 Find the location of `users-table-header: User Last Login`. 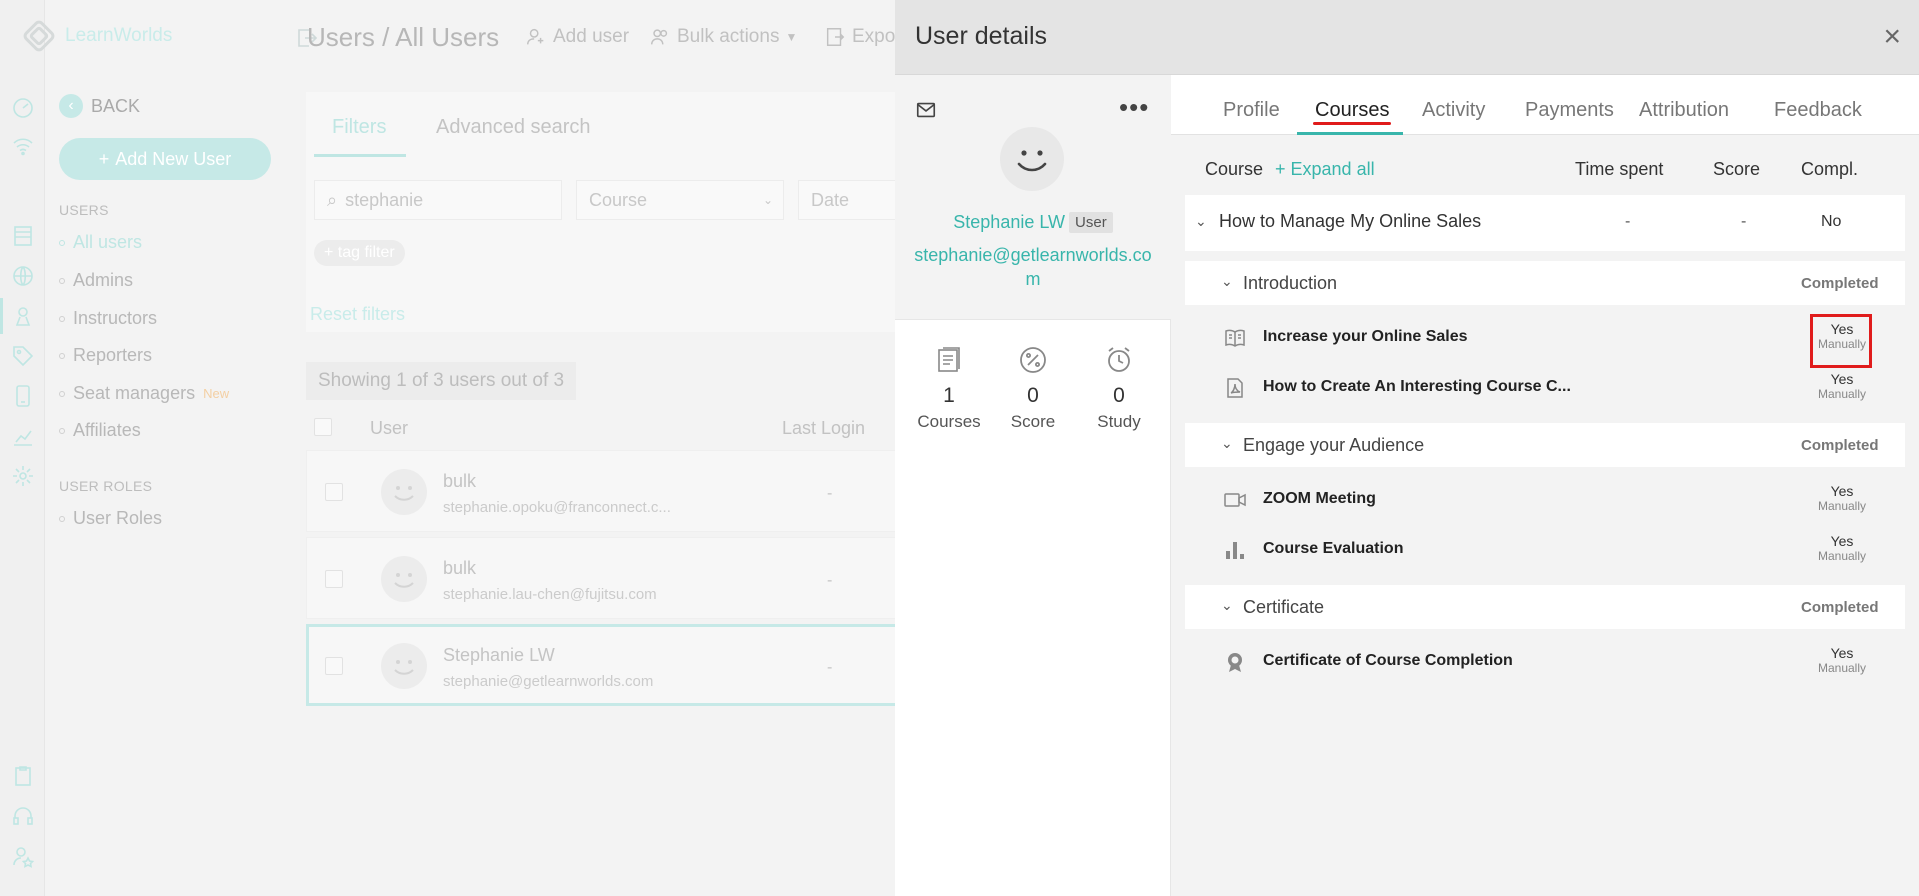

users-table-header: User Last Login is located at coordinates (606, 427).